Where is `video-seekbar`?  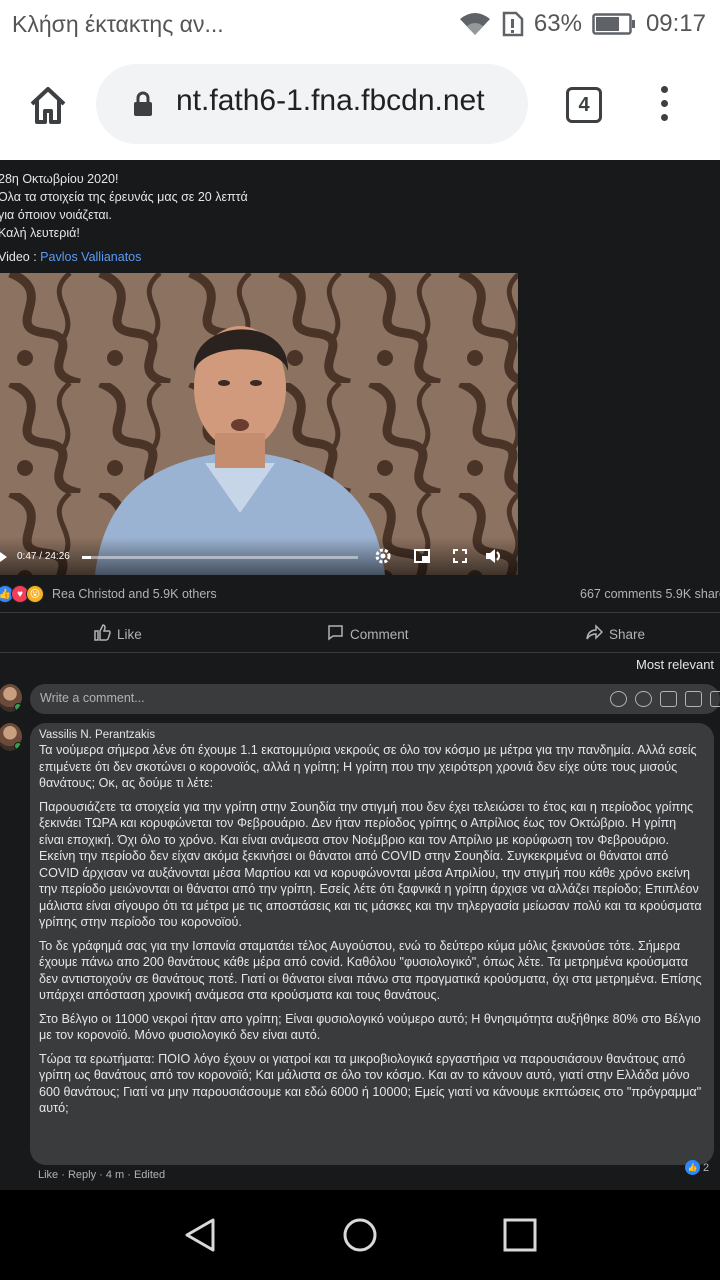
video-seekbar is located at coordinates (220, 557).